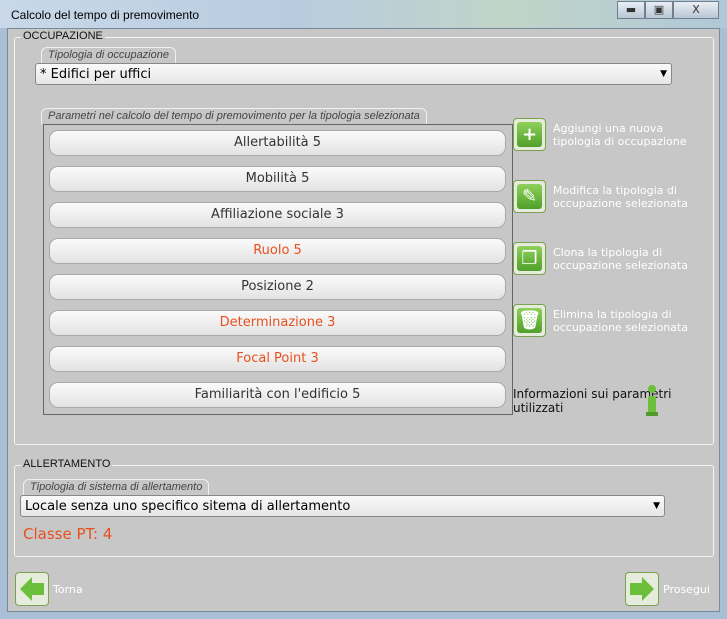 The height and width of the screenshot is (619, 727). What do you see at coordinates (529, 196) in the screenshot?
I see `pencil-icon: ✎` at bounding box center [529, 196].